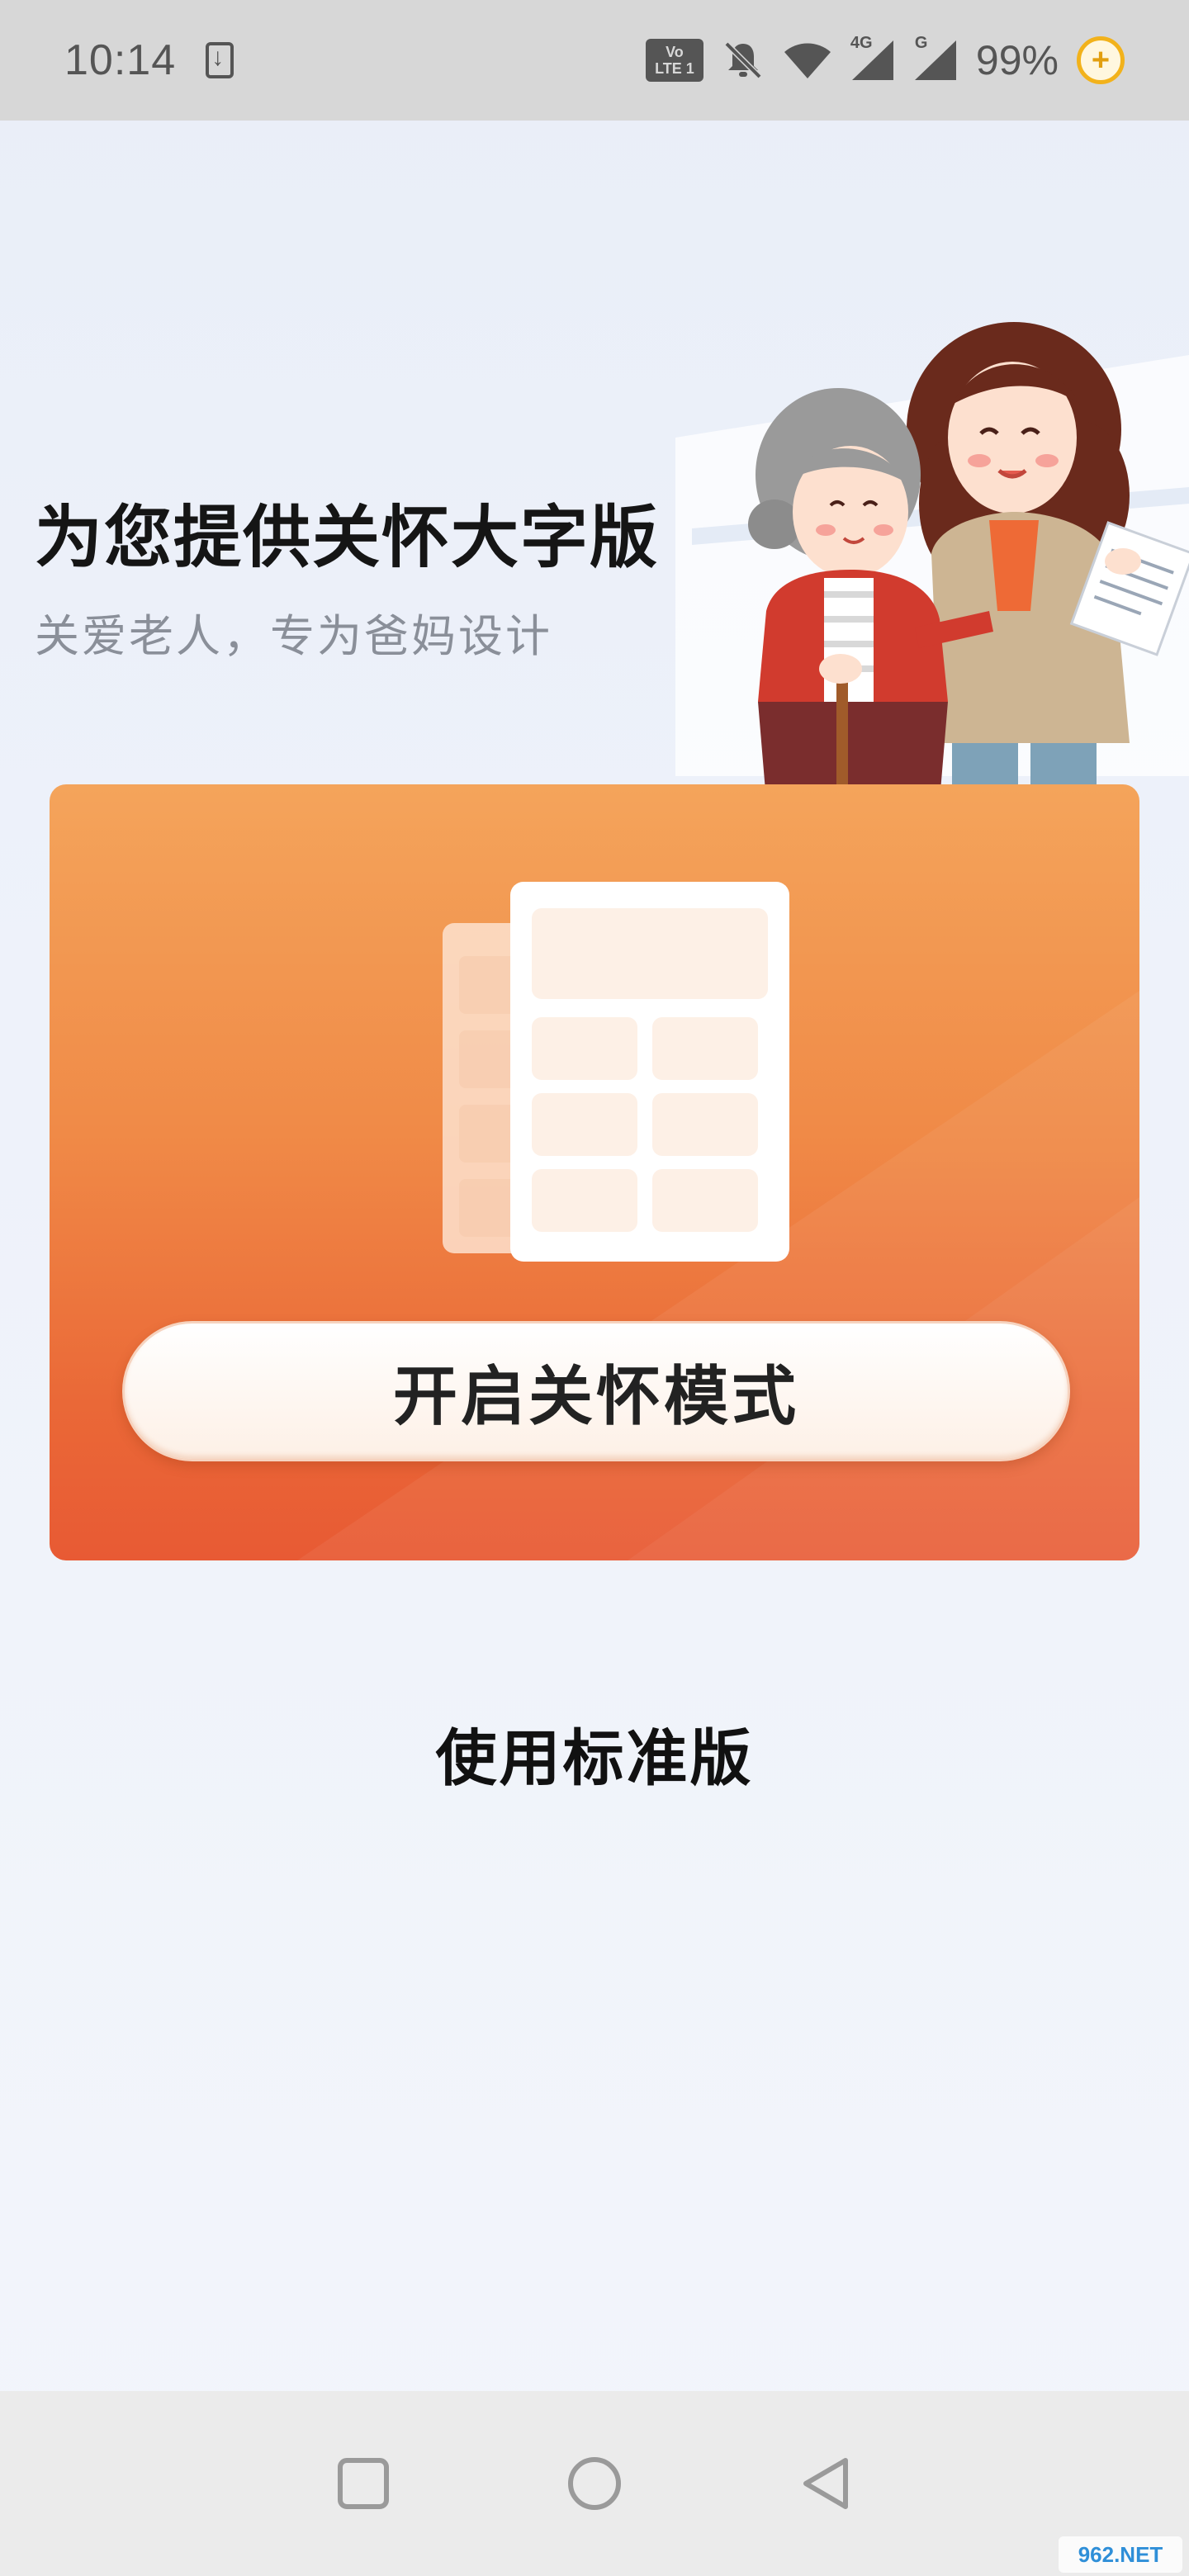  What do you see at coordinates (674, 60) in the screenshot?
I see `volte-icon: Vo LTE 1` at bounding box center [674, 60].